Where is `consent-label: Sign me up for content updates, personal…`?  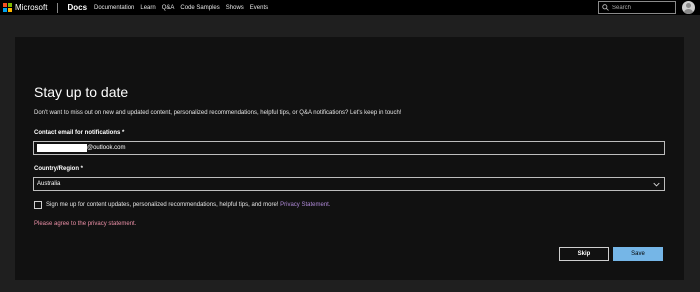 consent-label: Sign me up for content updates, personal… is located at coordinates (163, 205).